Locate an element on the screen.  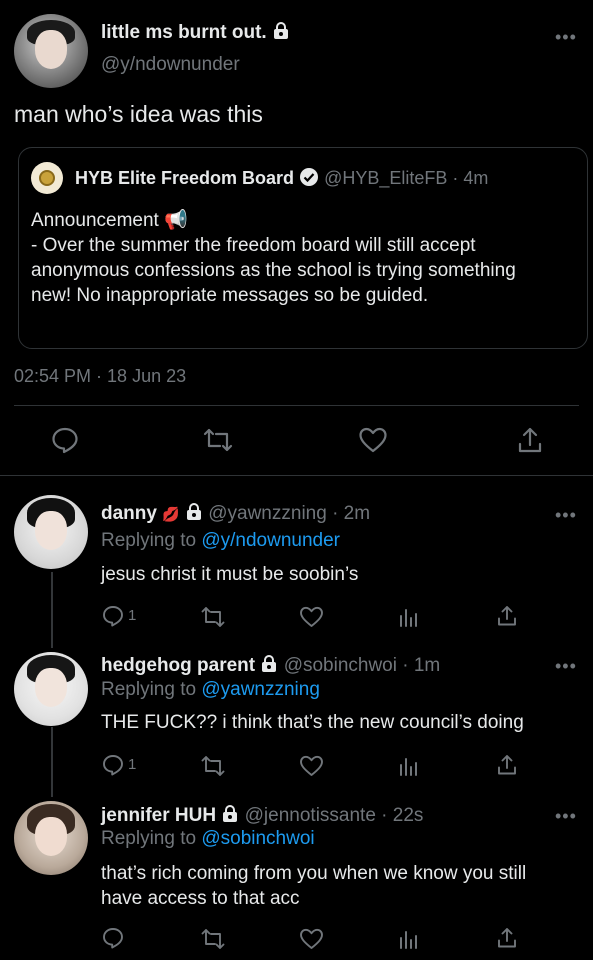
tweet-timestamp: 02:54 PM · 18 Jun 23 is located at coordinates (100, 376).